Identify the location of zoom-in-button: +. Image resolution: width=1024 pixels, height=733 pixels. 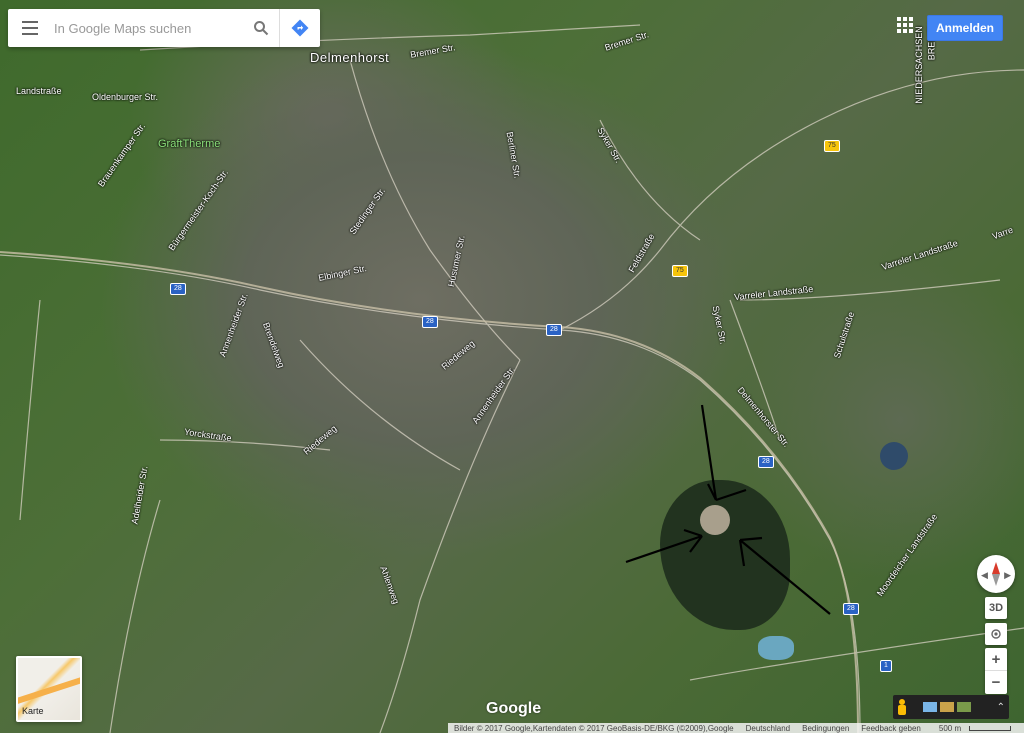
(996, 659).